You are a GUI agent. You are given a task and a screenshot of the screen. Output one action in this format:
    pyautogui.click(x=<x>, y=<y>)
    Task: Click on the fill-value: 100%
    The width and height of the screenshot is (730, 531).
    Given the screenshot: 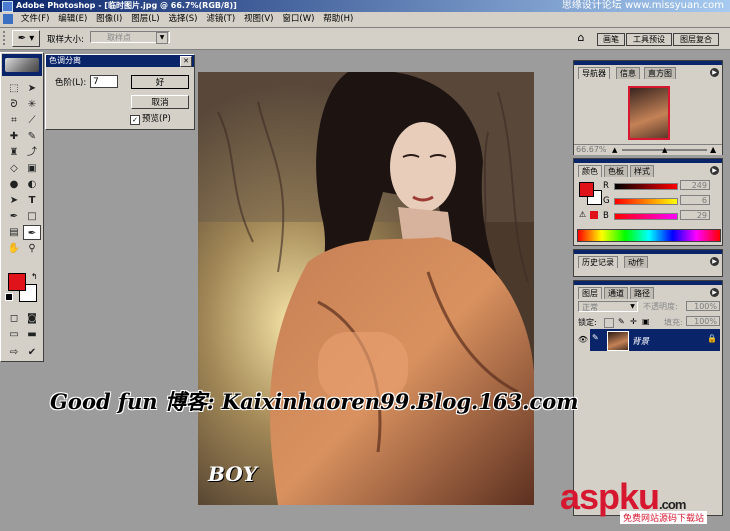 What is the action you would take?
    pyautogui.click(x=703, y=321)
    